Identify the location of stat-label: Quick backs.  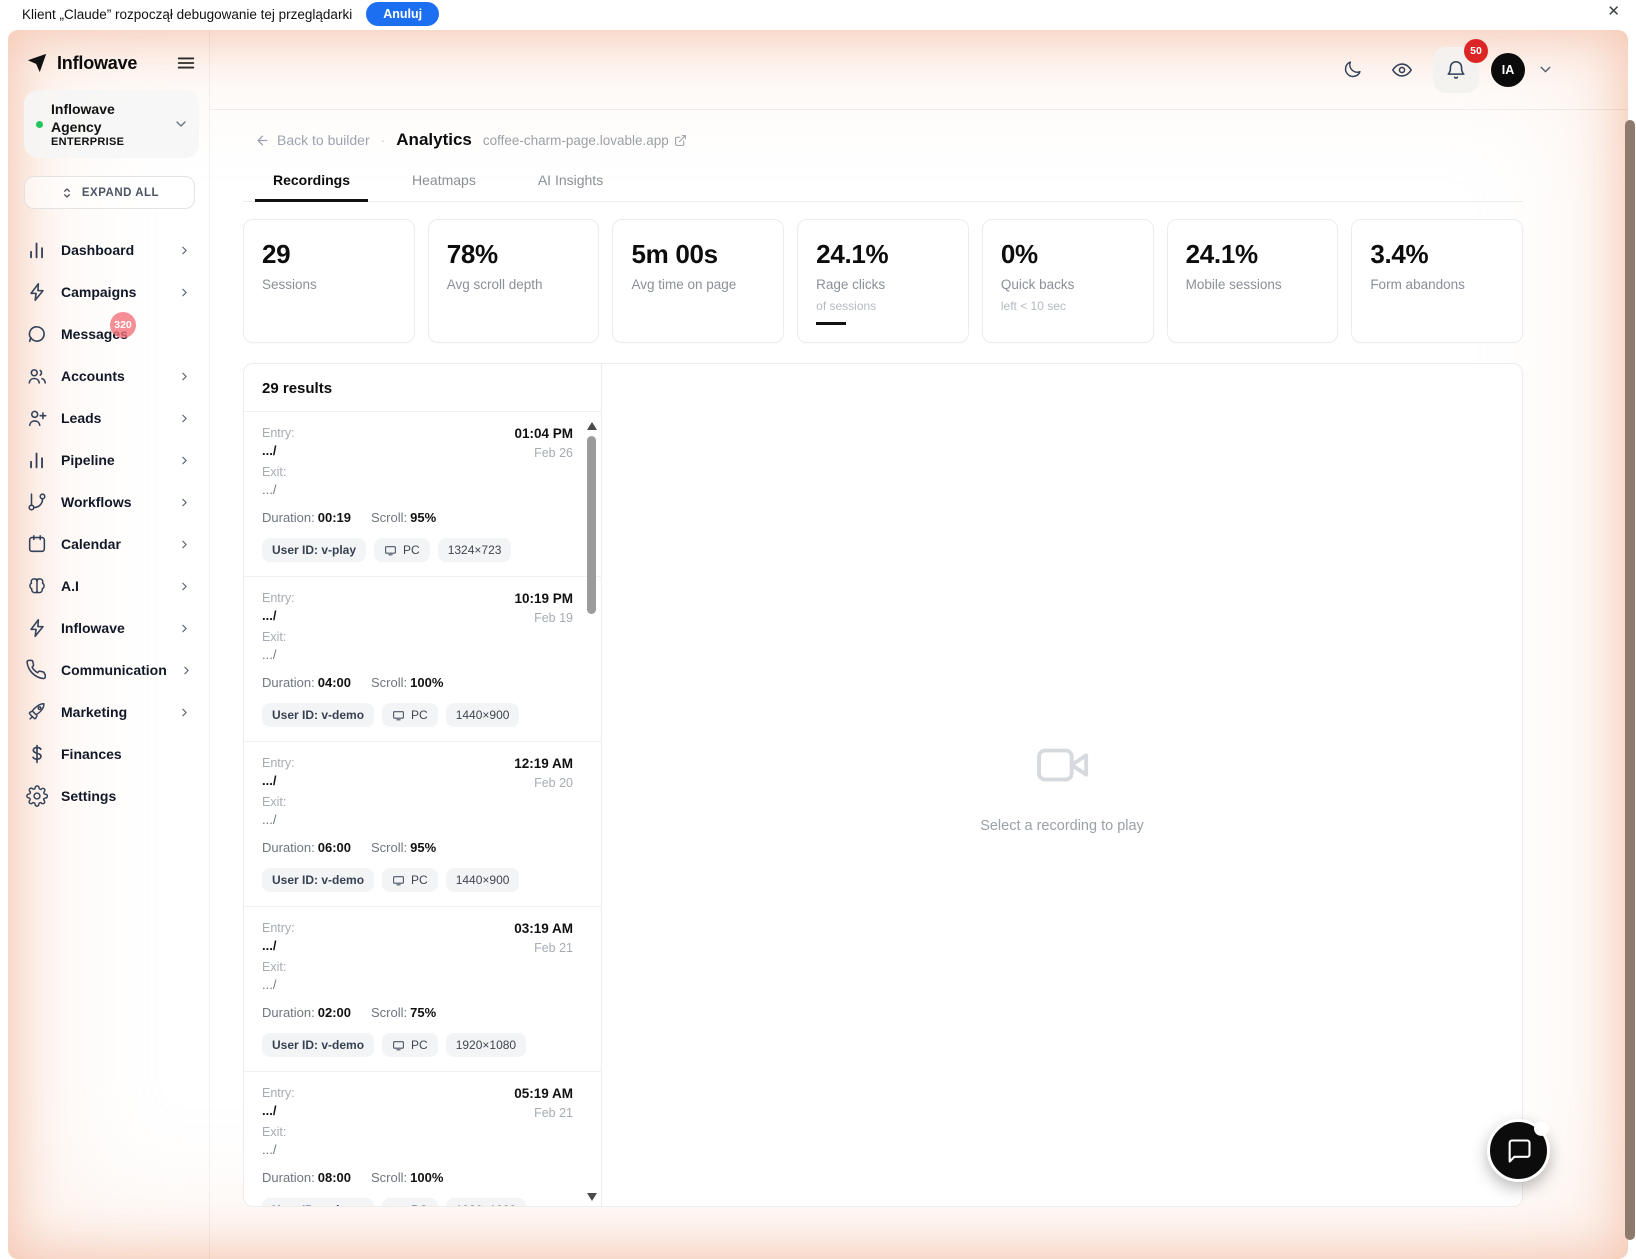
(1037, 284).